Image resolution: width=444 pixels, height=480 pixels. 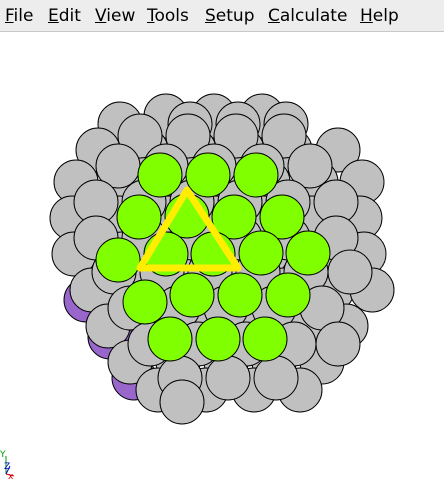 I want to click on menu-view: View, so click(x=115, y=16).